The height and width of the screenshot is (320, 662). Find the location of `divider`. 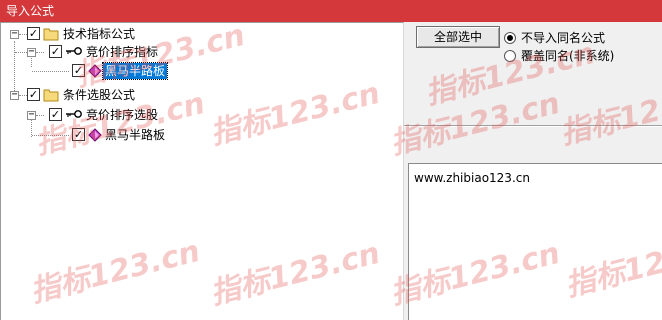

divider is located at coordinates (533, 126).